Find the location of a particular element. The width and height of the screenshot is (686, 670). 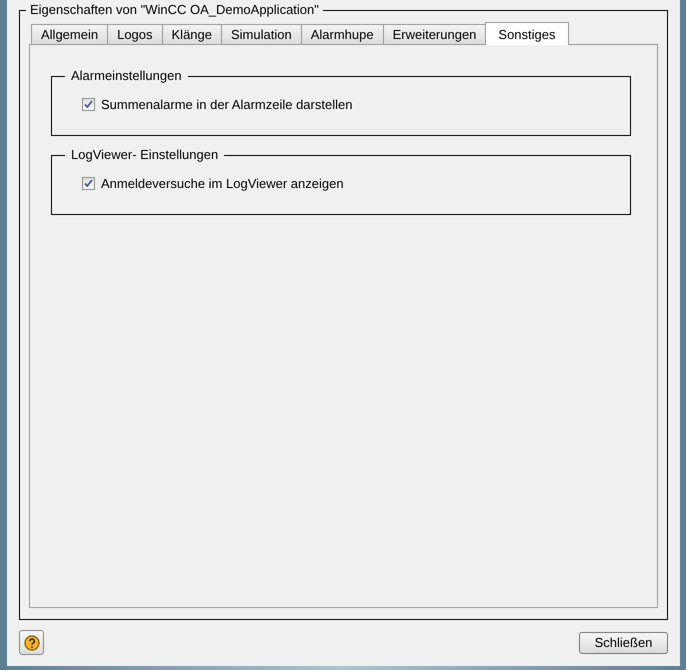

checkbox-label: Summenalarme in der Alarmzeile darstellen is located at coordinates (226, 104).